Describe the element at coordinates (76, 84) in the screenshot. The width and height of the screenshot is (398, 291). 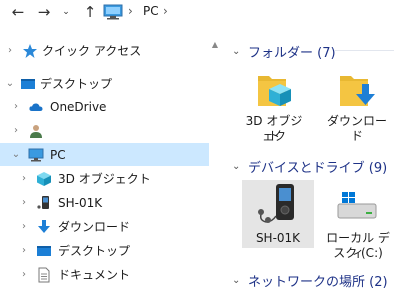
I see `nav-label-desktop-root: デスクトップ` at that location.